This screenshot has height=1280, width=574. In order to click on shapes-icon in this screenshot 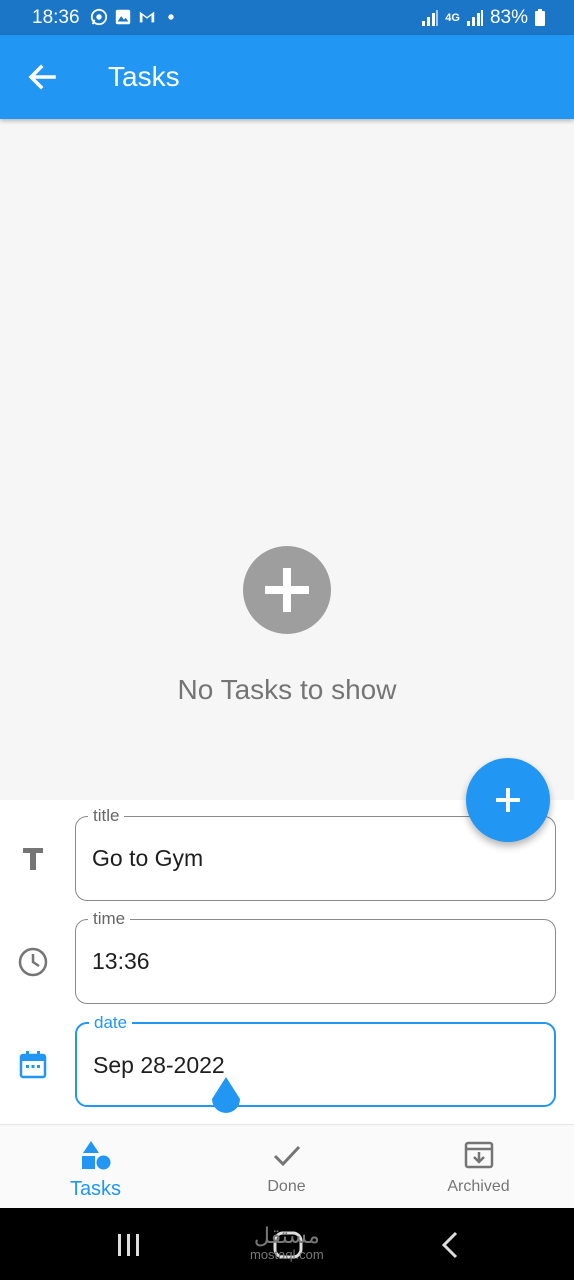, I will do `click(95, 1155)`.